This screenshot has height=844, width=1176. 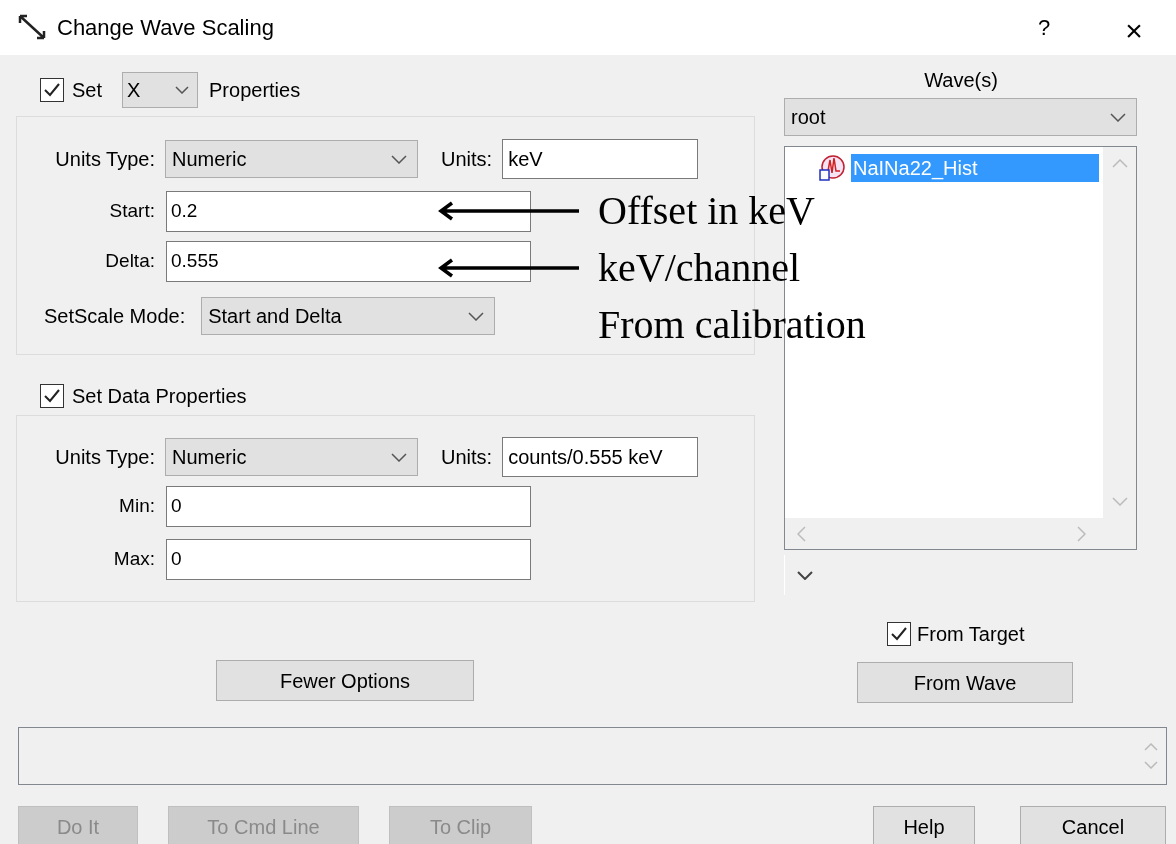 What do you see at coordinates (1093, 825) in the screenshot?
I see `footer-button: Cancel` at bounding box center [1093, 825].